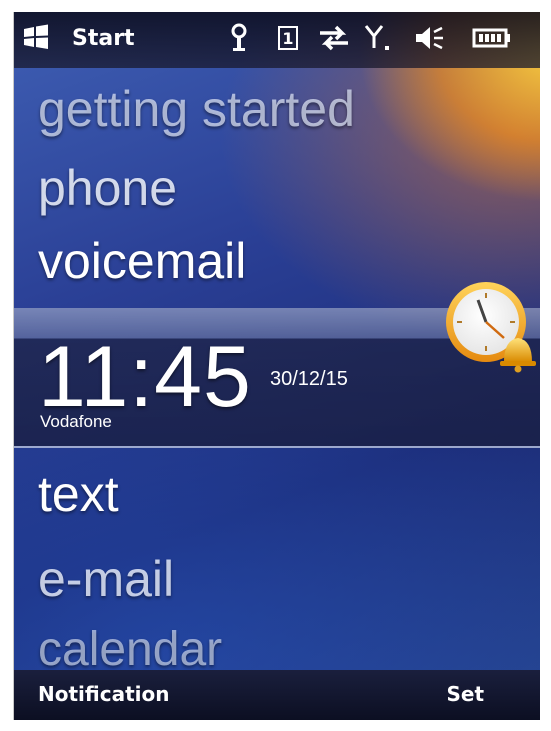 Image resolution: width=551 pixels, height=731 pixels. I want to click on speaker-muted-icon, so click(429, 38).